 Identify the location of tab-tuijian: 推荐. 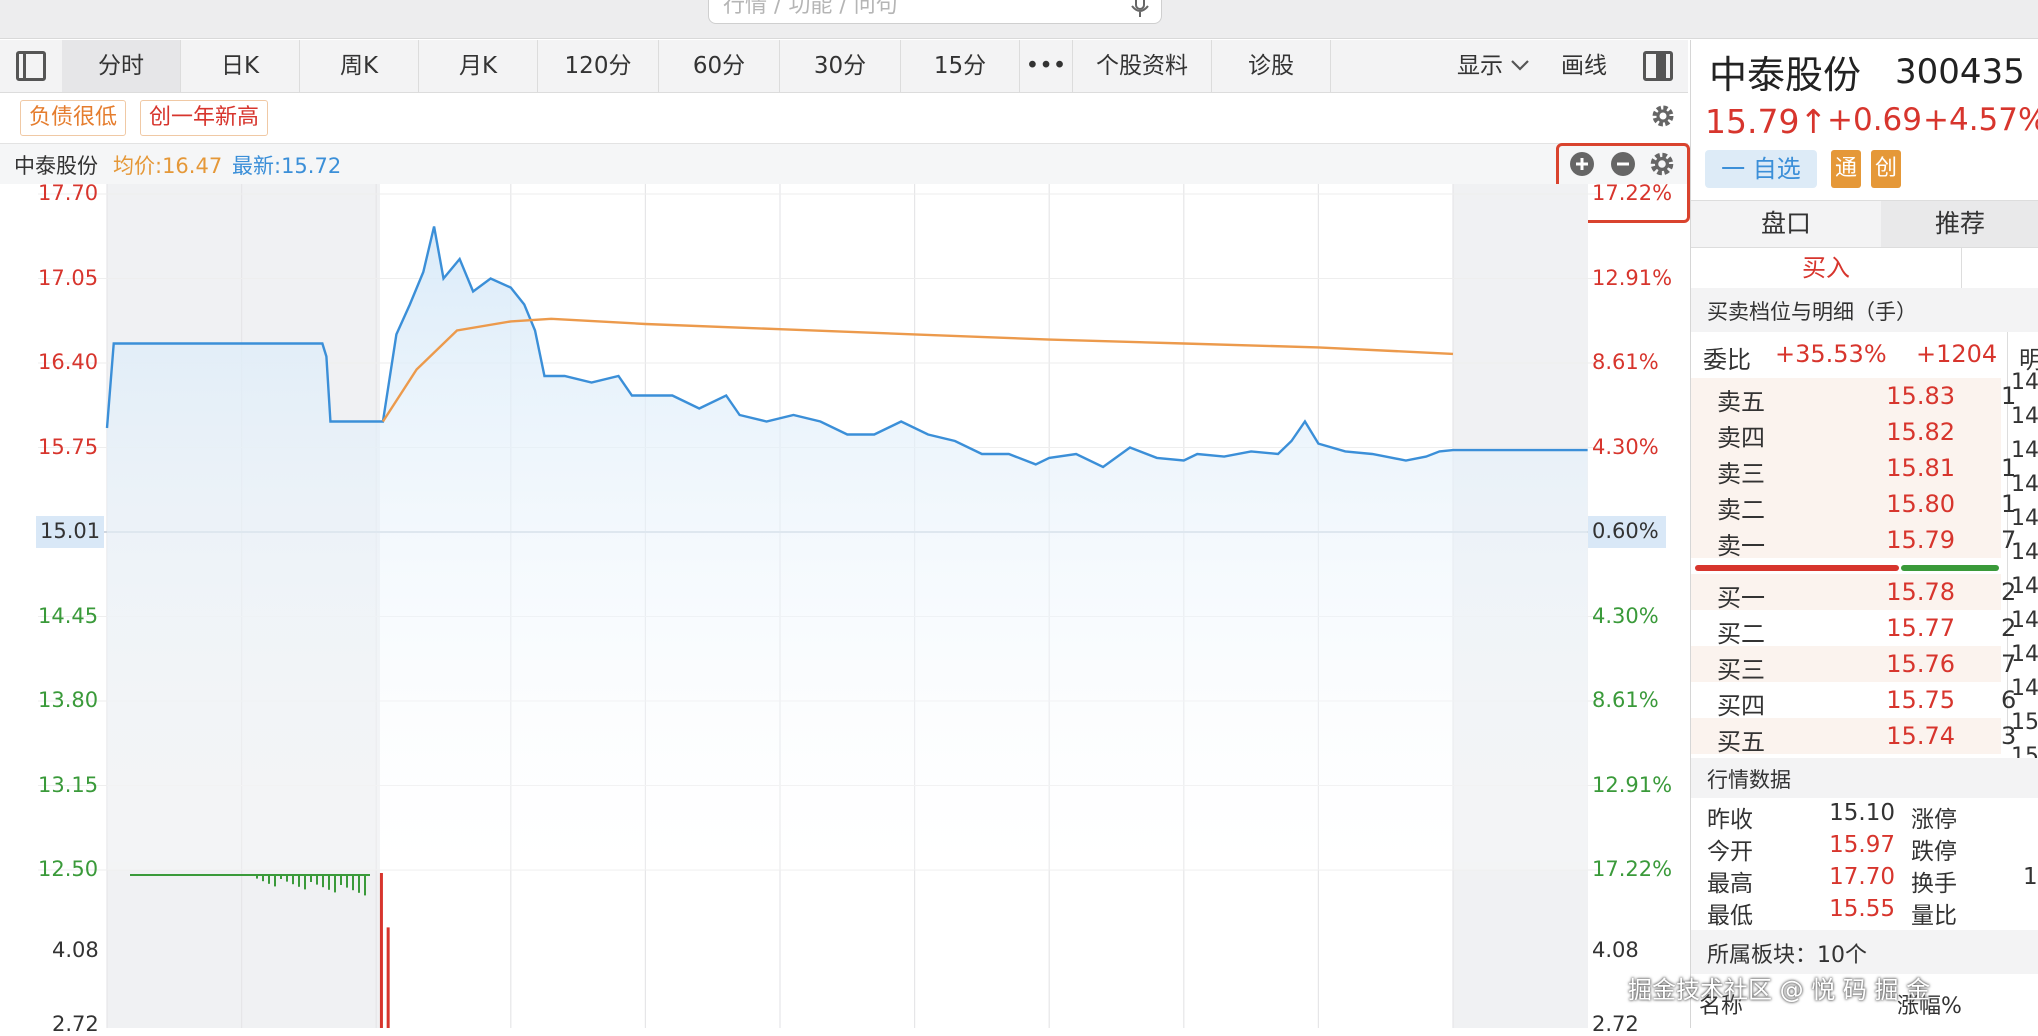
(1959, 224).